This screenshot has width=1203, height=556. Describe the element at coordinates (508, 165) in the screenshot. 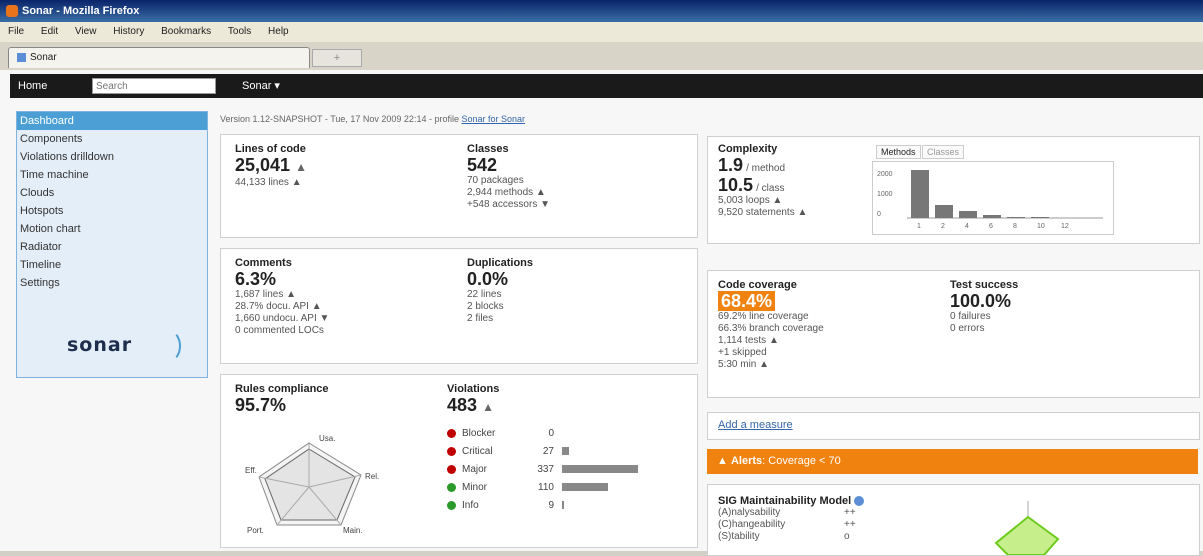

I see `classes-value: 542` at that location.